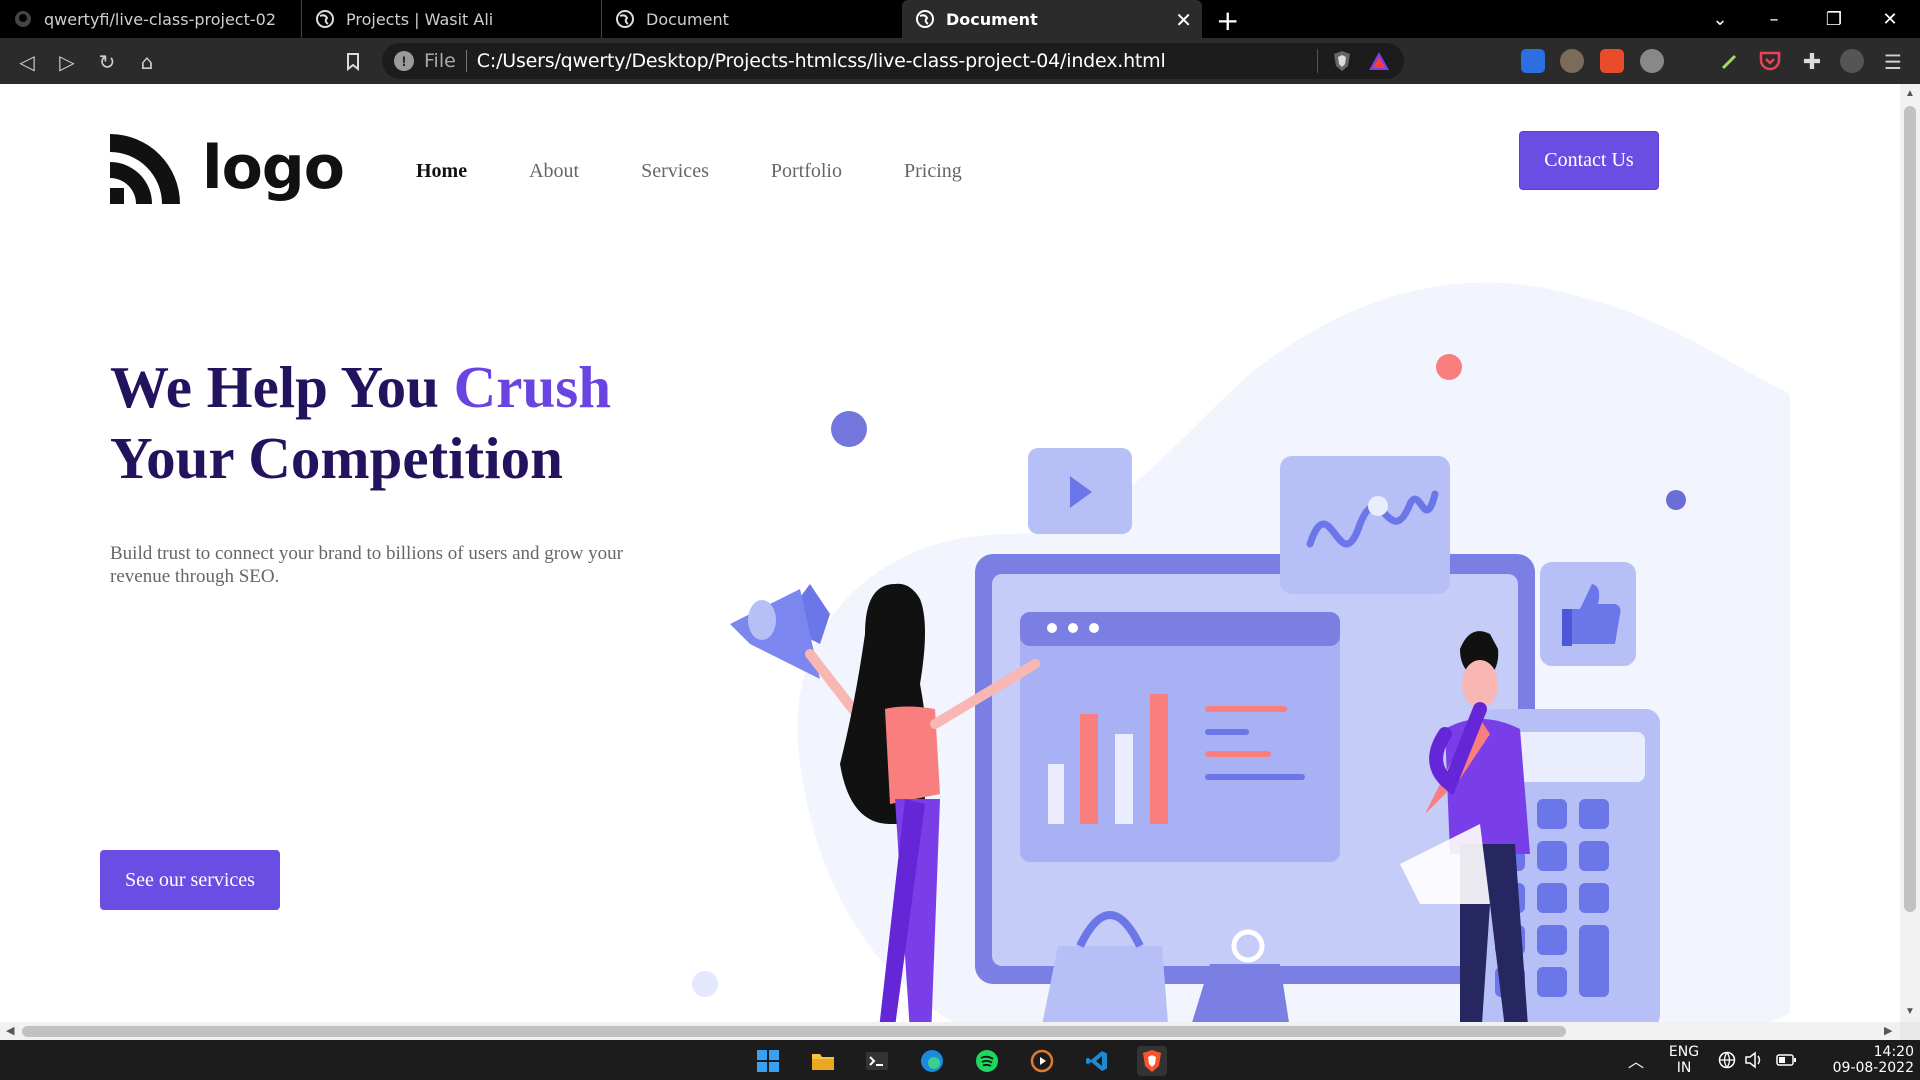 The image size is (1920, 1080). What do you see at coordinates (1727, 1060) in the screenshot?
I see `network-icon` at bounding box center [1727, 1060].